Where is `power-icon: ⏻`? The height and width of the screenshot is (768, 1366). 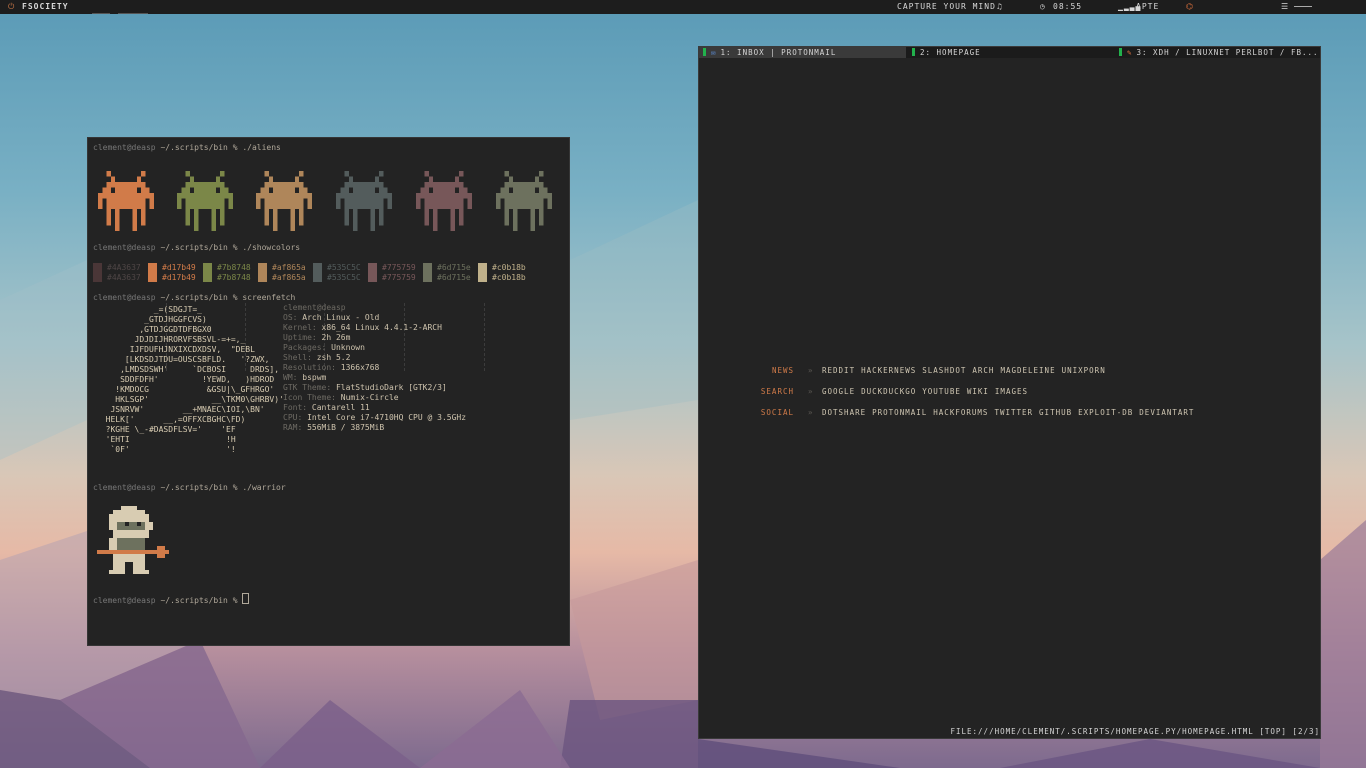 power-icon: ⏻ is located at coordinates (11, 7).